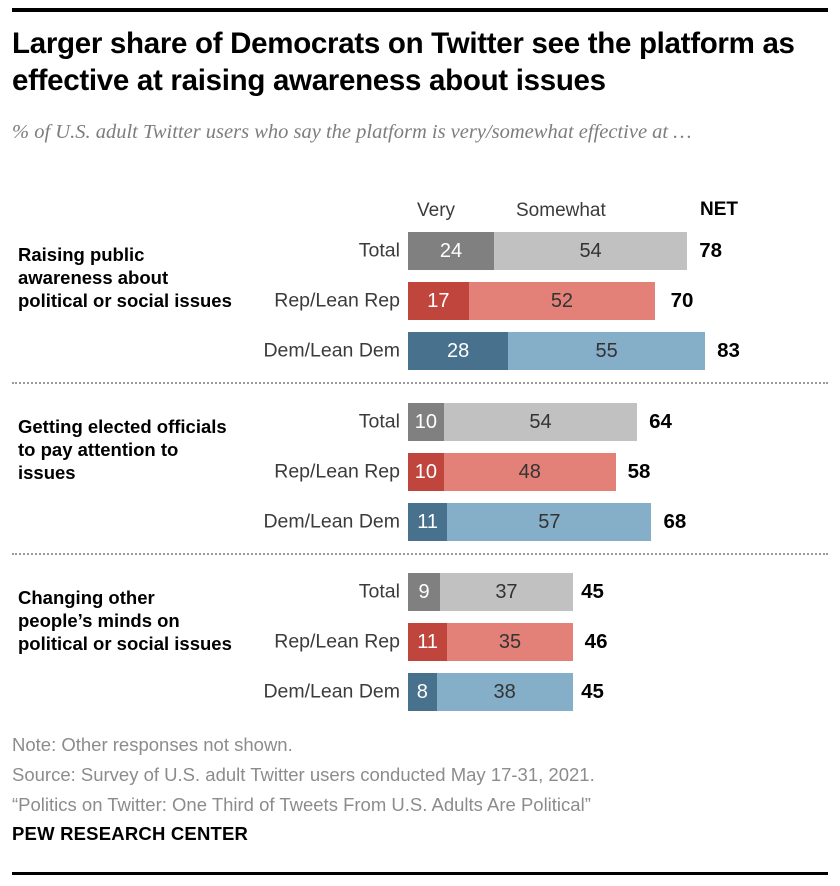 Image resolution: width=840 pixels, height=886 pixels. I want to click on bar-segment-somewhat: 55, so click(607, 351).